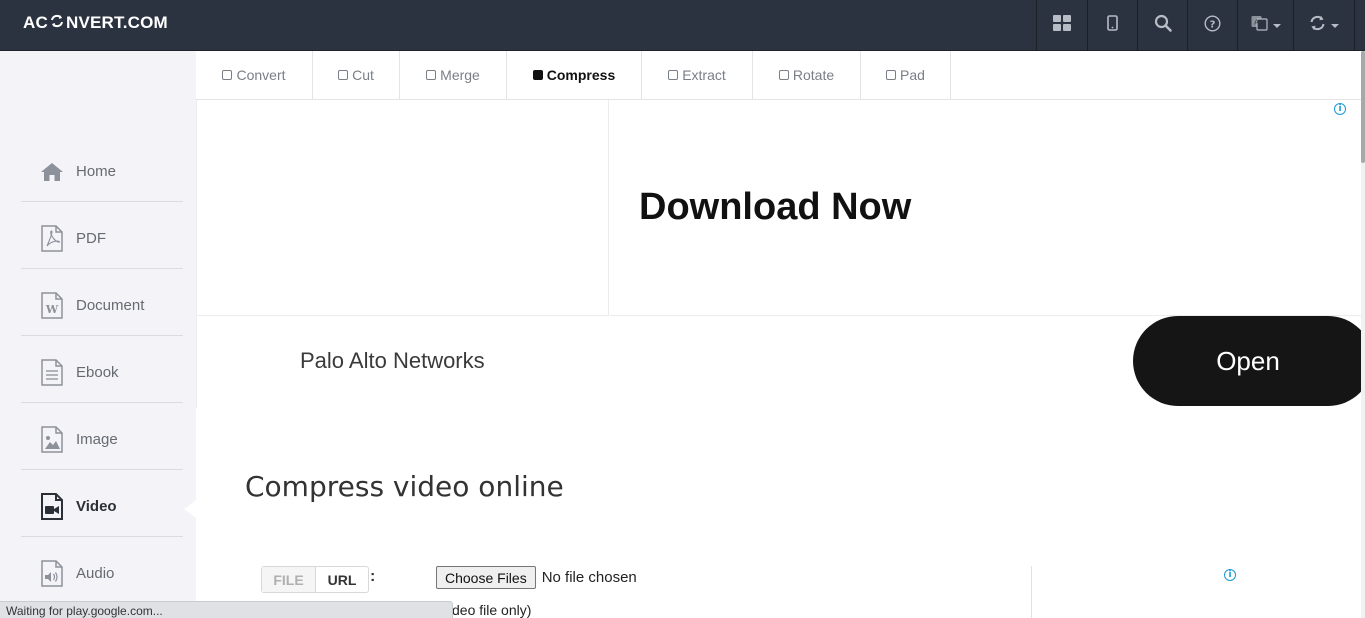 The width and height of the screenshot is (1365, 618). I want to click on tab-label: Merge, so click(460, 75).